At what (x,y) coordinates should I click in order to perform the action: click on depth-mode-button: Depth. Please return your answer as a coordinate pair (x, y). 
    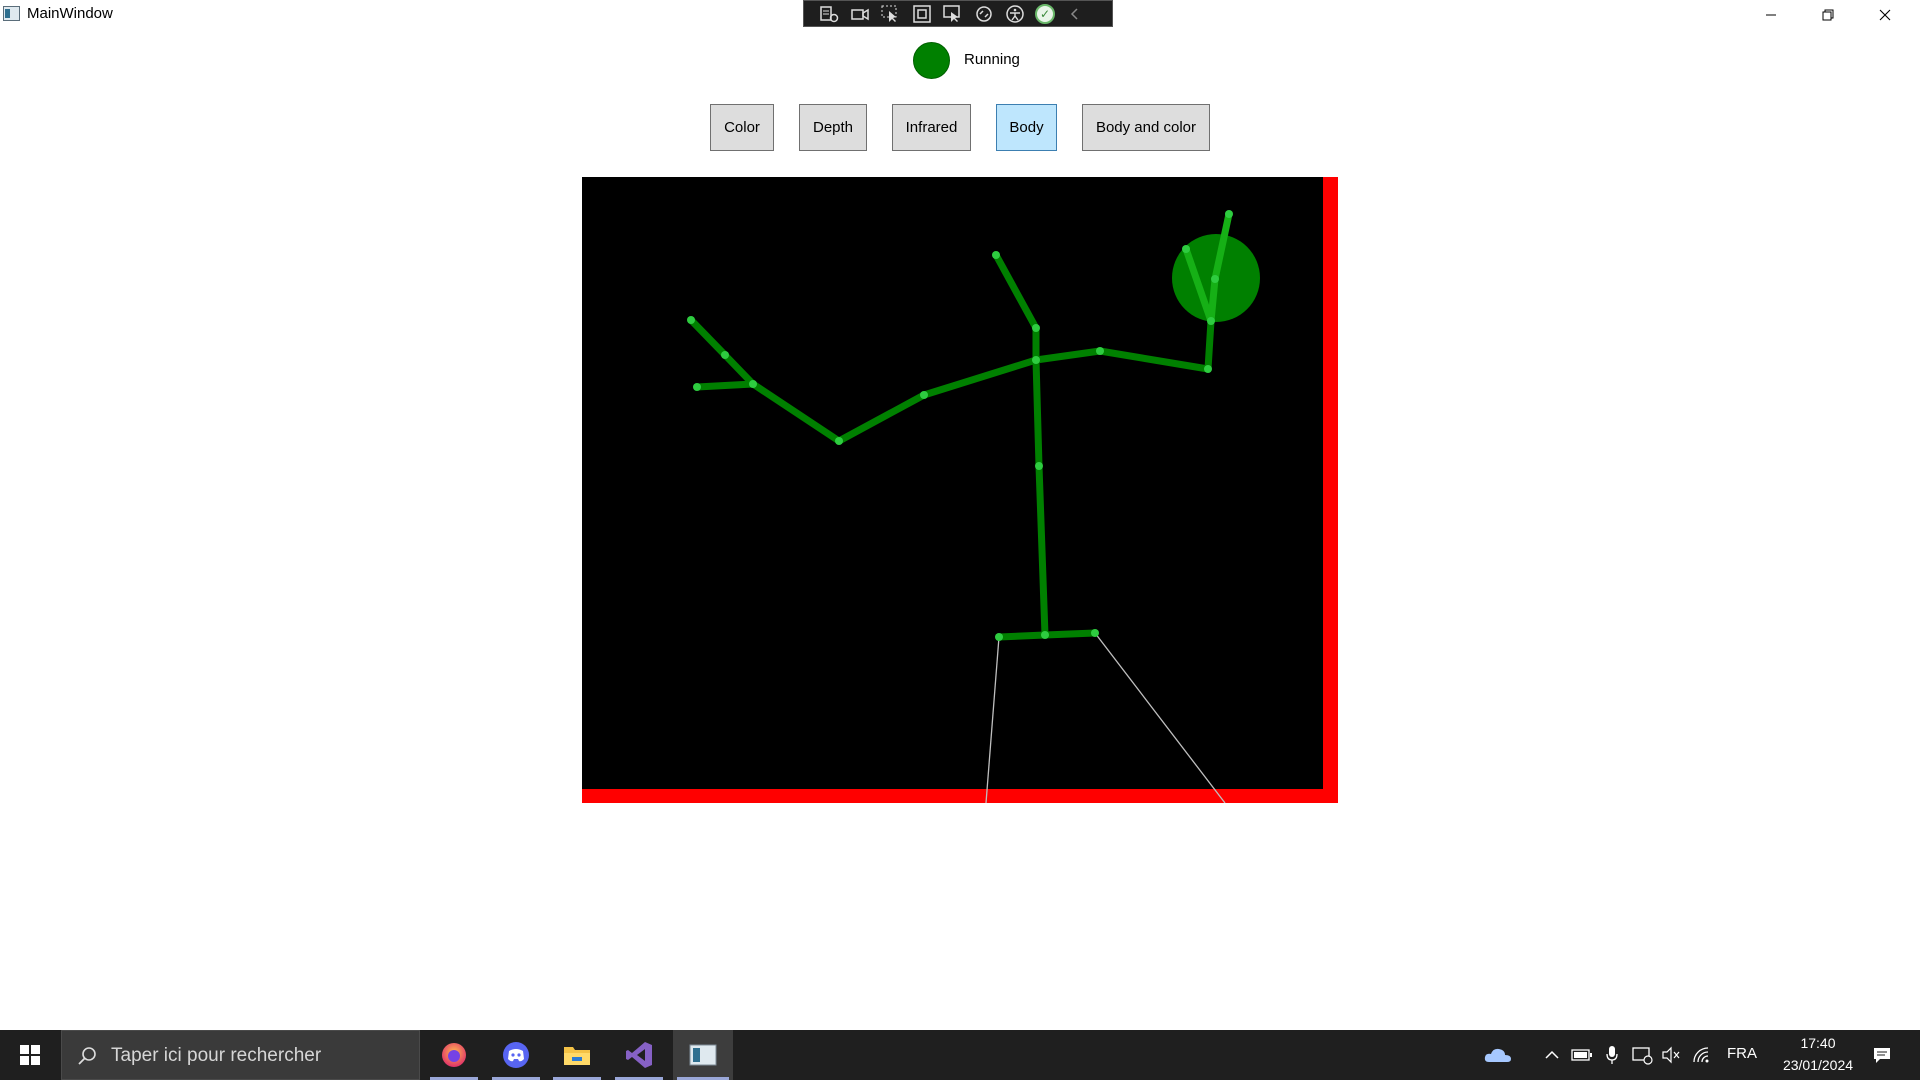
    Looking at the image, I should click on (833, 127).